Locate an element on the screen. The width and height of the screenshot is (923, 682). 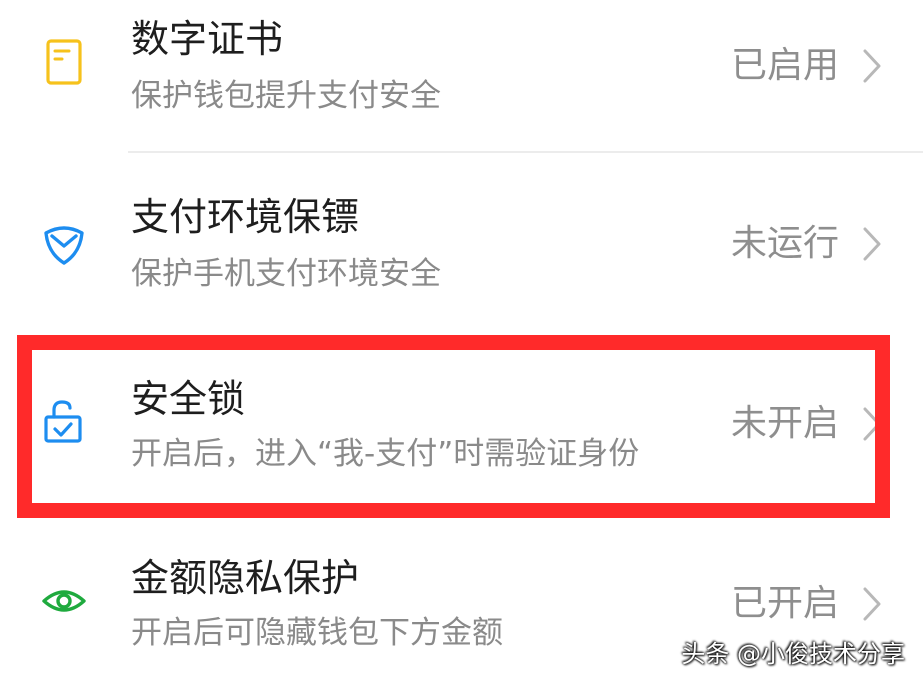
item-subtitle: 开启后可隐藏钱包下方金额 is located at coordinates (317, 633).